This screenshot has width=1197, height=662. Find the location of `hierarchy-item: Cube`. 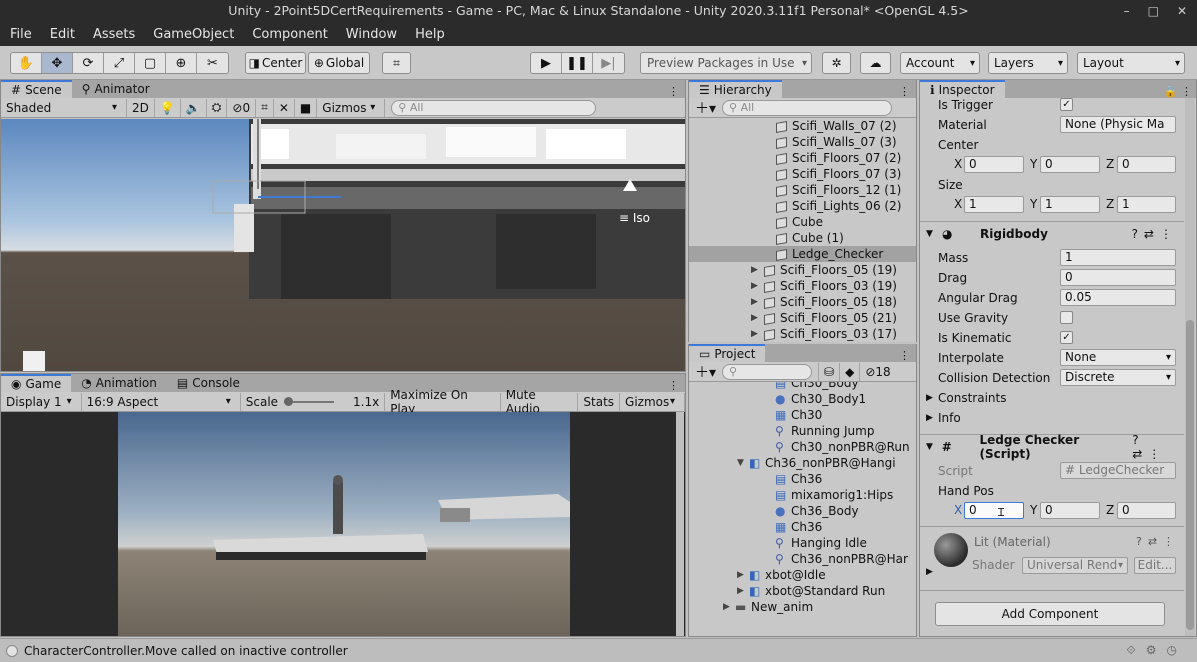

hierarchy-item: Cube is located at coordinates (802, 222).